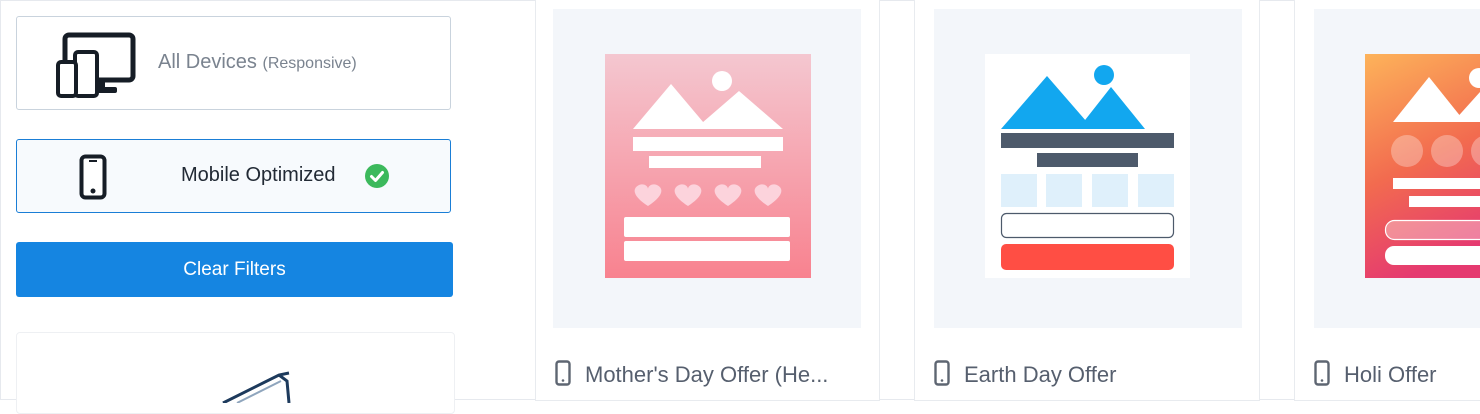 The width and height of the screenshot is (1480, 414). I want to click on template-title: Holi Offer, so click(1390, 375).